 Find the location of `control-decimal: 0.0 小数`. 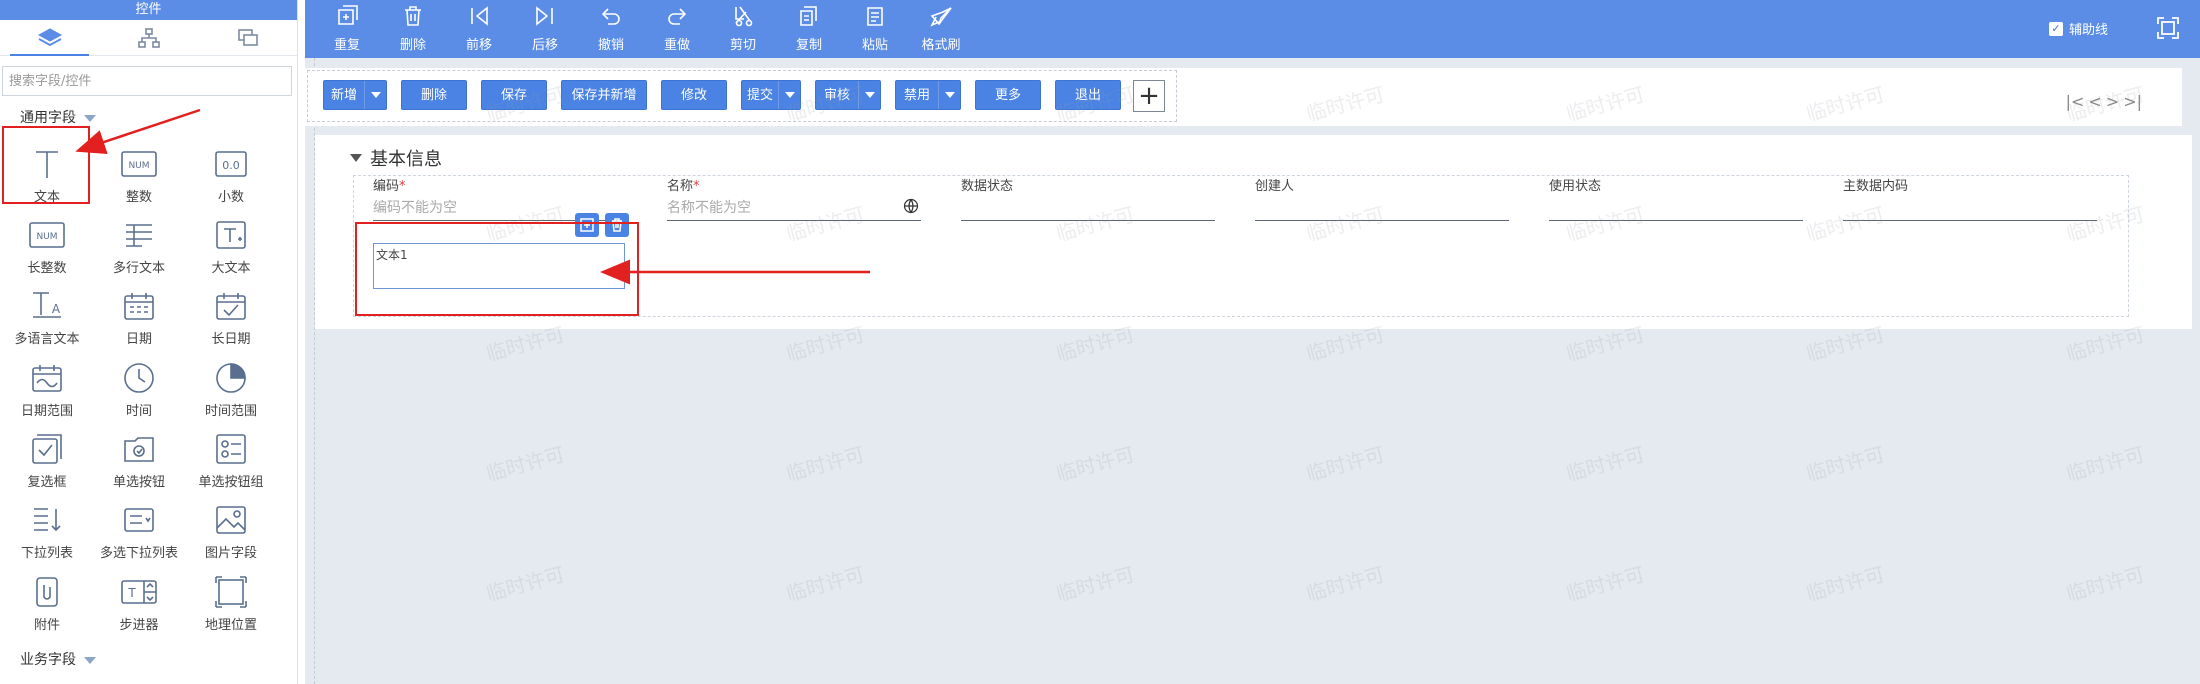

control-decimal: 0.0 小数 is located at coordinates (231, 176).